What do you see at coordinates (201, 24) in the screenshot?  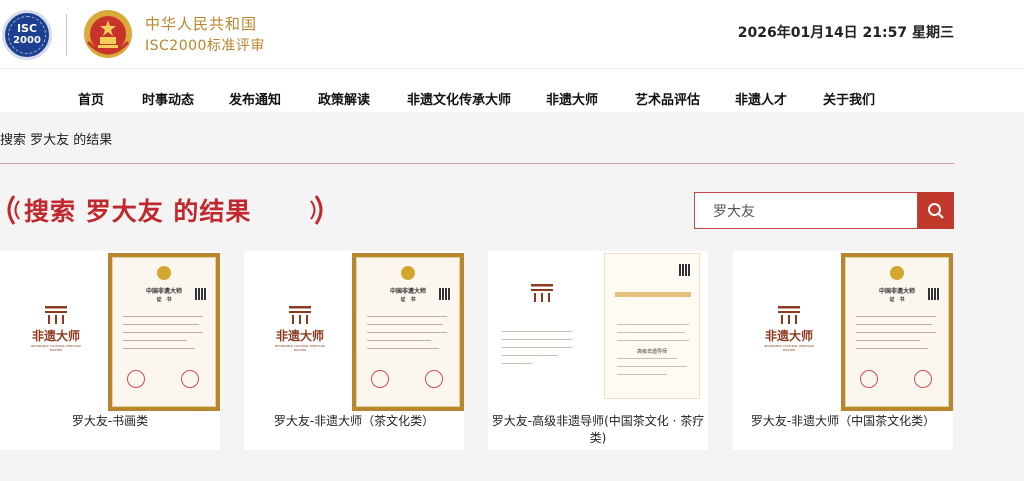 I see `org-name: 中华人民共和国` at bounding box center [201, 24].